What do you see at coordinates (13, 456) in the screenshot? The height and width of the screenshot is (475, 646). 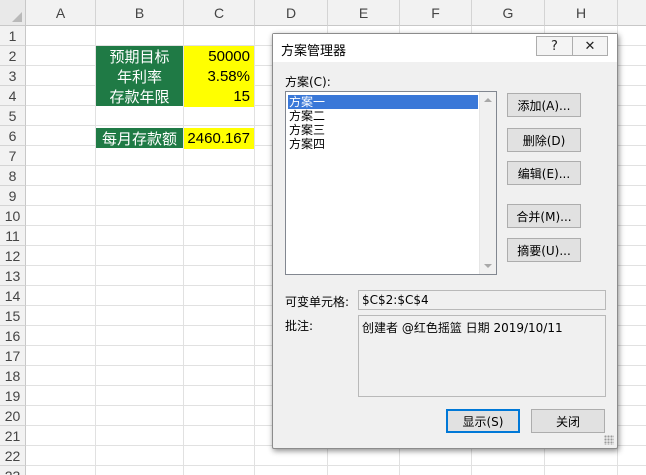 I see `row-header-22: 22` at bounding box center [13, 456].